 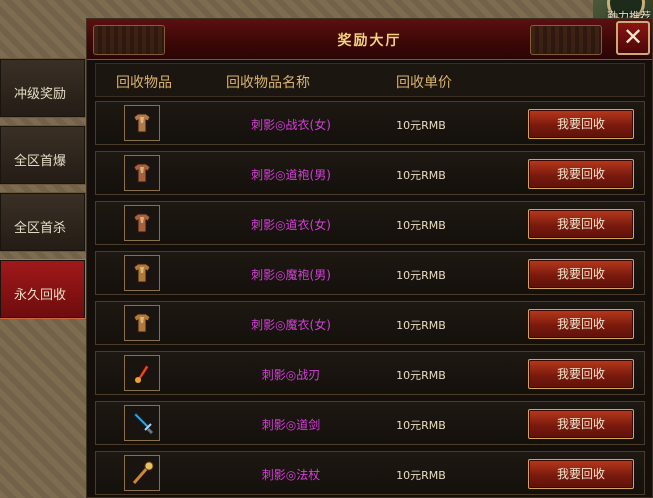 What do you see at coordinates (40, 94) in the screenshot?
I see `tab-label: 冲级奖励` at bounding box center [40, 94].